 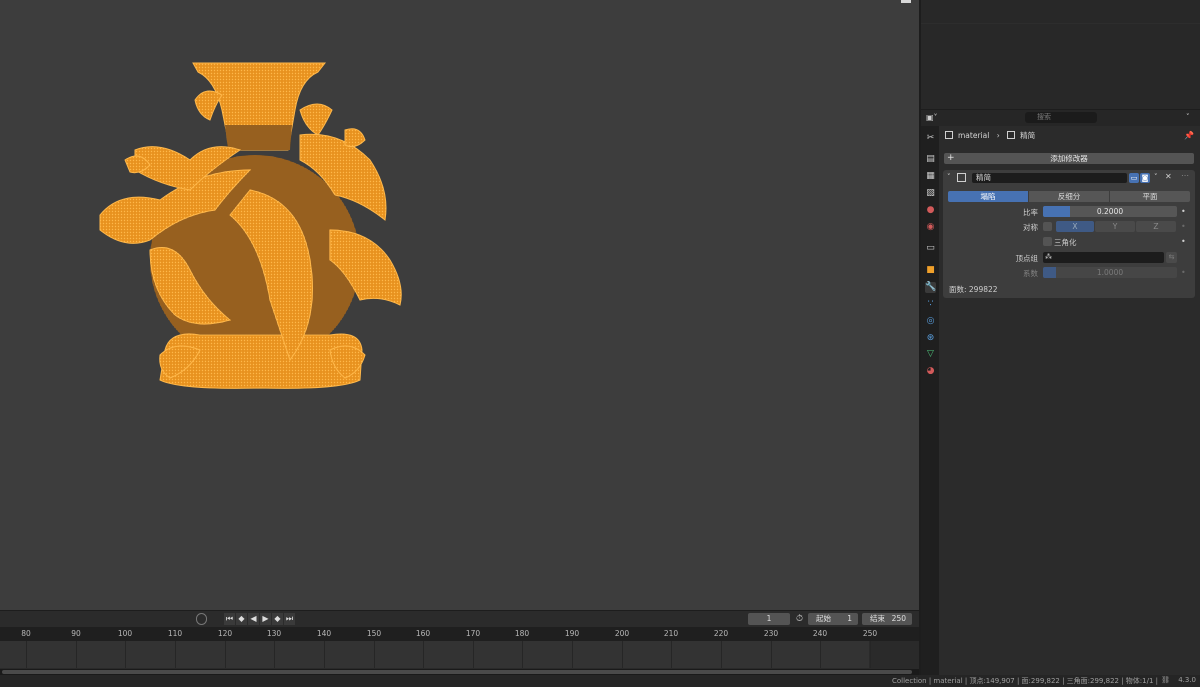 I want to click on timeline-ruler, so click(x=459, y=634).